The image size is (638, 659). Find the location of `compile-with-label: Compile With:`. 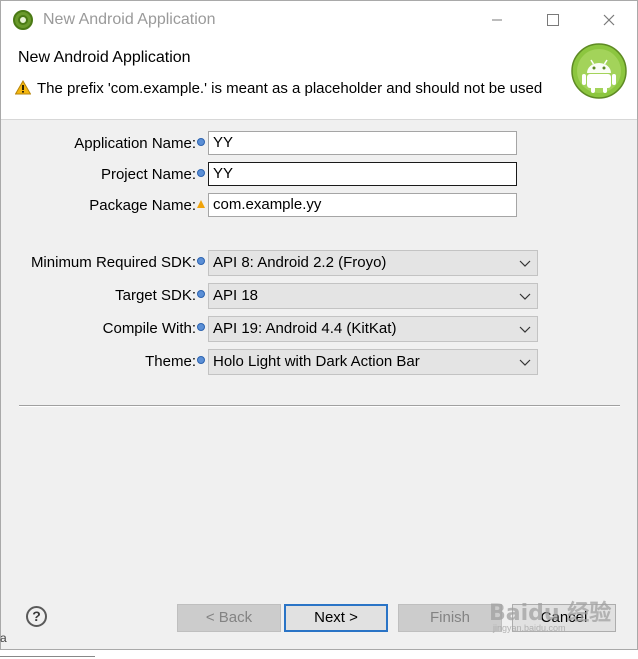

compile-with-label: Compile With: is located at coordinates (154, 328).